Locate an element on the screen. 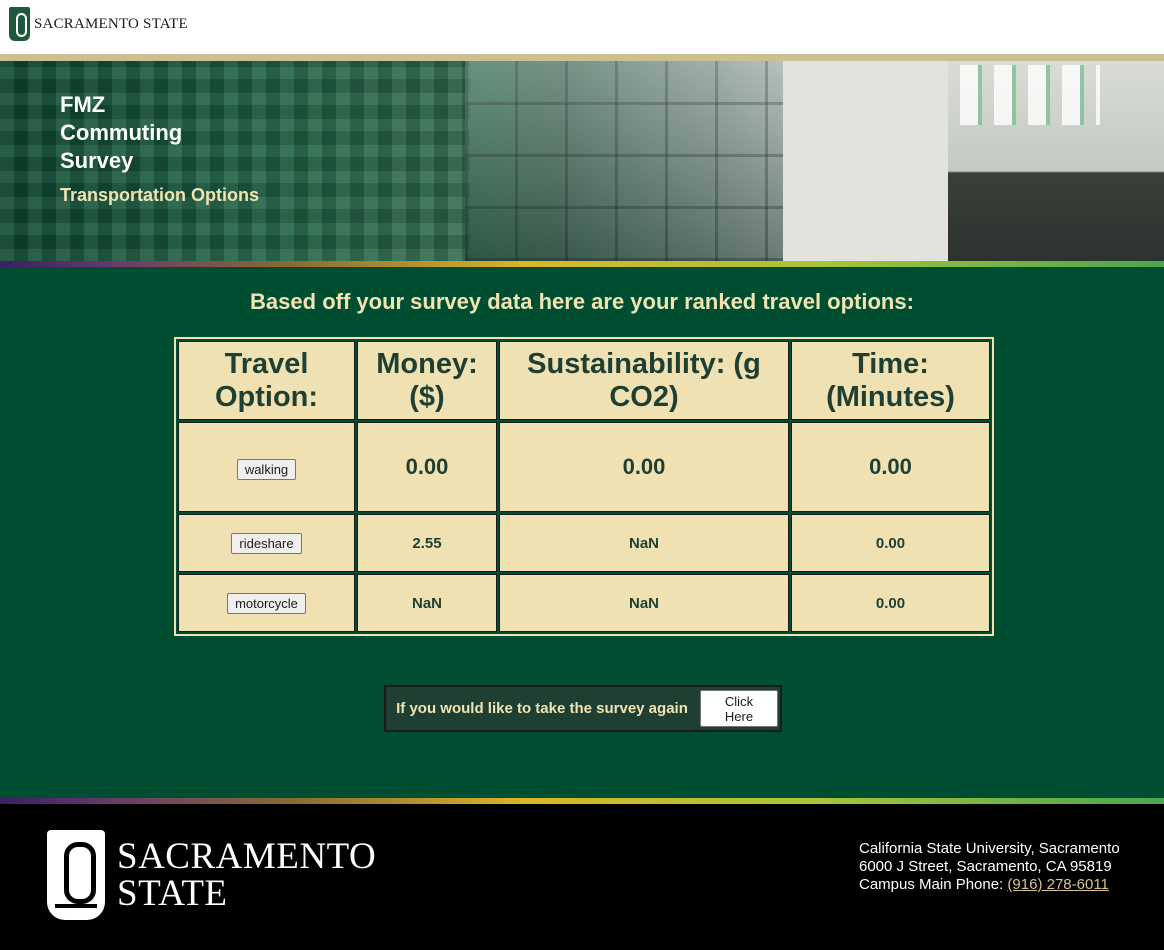 This screenshot has width=1164, height=950. table-row: rideshare 2.55 NaN 0.00 is located at coordinates (584, 543).